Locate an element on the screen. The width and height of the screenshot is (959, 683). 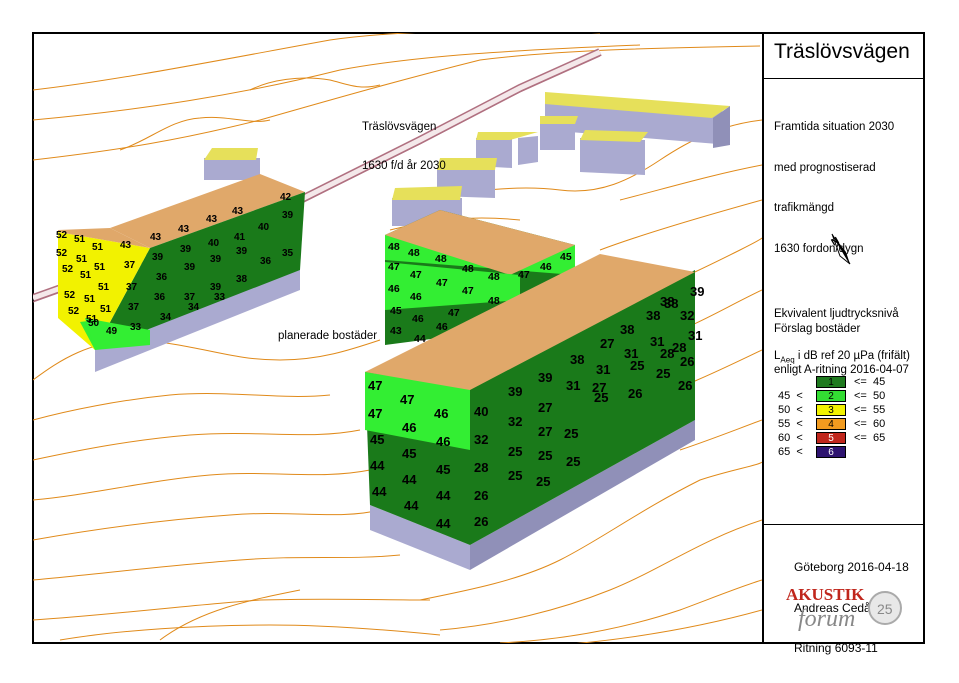
level-label: 34 is located at coordinates (194, 307).